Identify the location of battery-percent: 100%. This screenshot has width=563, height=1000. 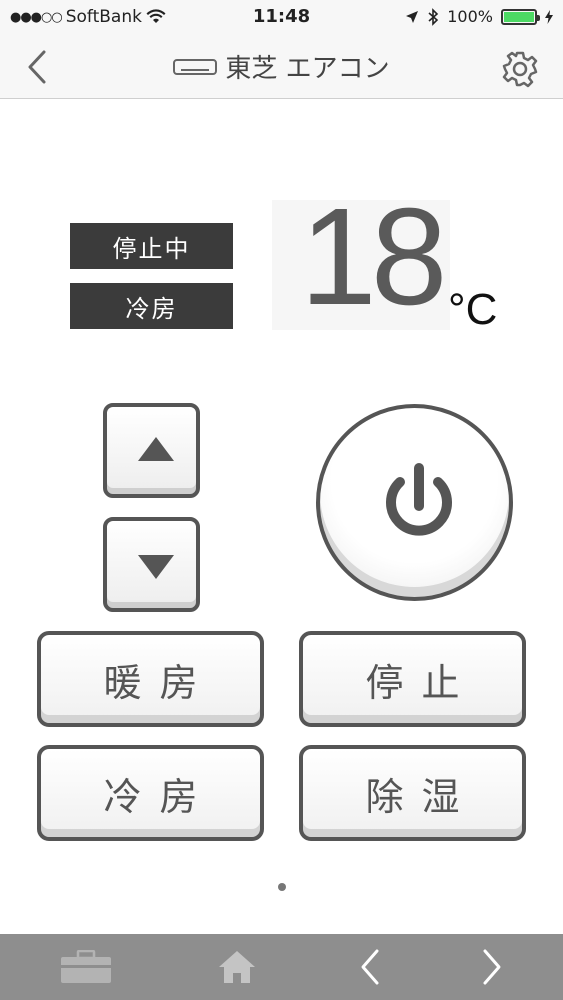
(470, 16).